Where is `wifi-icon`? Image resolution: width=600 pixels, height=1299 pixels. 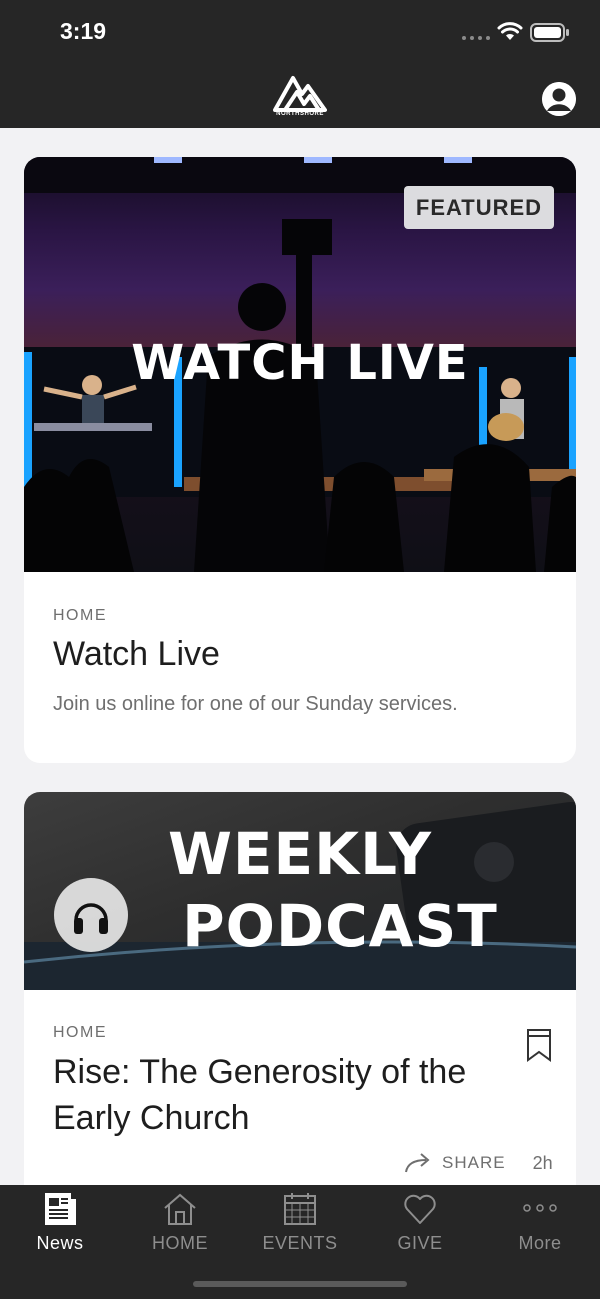 wifi-icon is located at coordinates (510, 31).